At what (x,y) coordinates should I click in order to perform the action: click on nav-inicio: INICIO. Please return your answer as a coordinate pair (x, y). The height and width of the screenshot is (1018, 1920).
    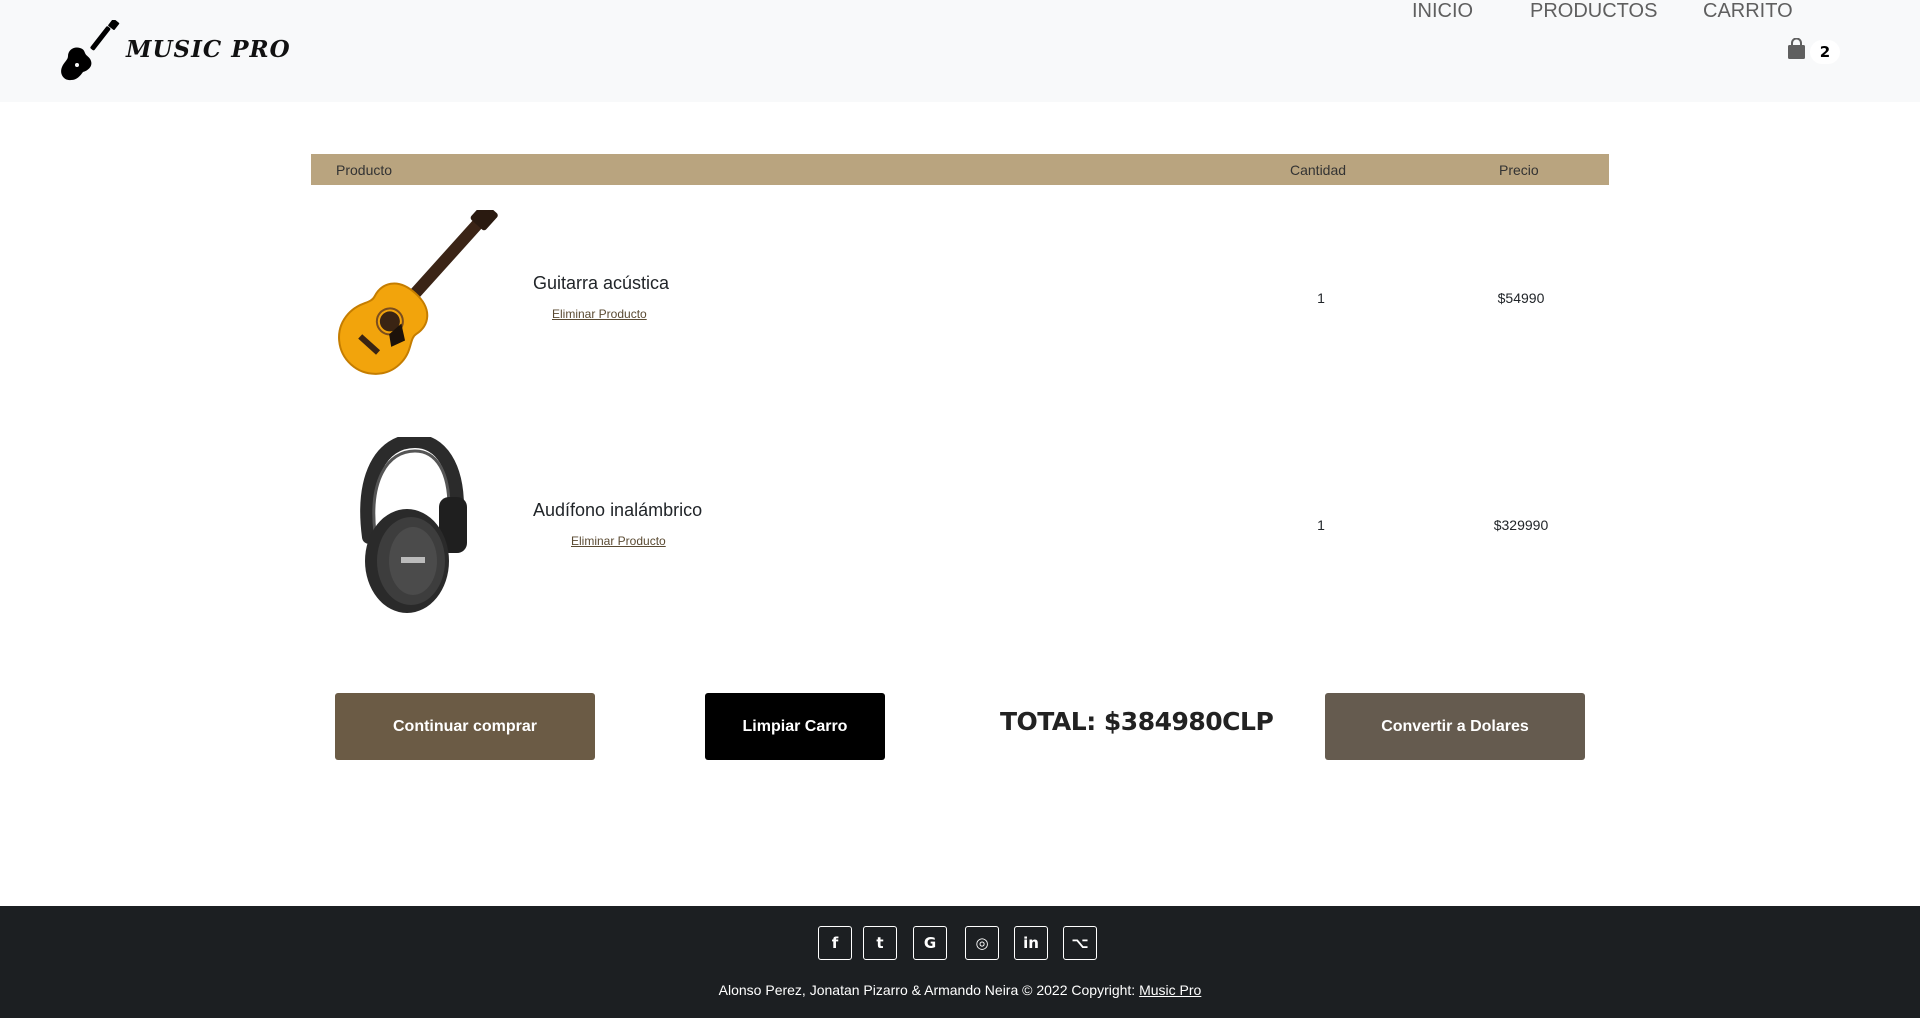
    Looking at the image, I should click on (1442, 11).